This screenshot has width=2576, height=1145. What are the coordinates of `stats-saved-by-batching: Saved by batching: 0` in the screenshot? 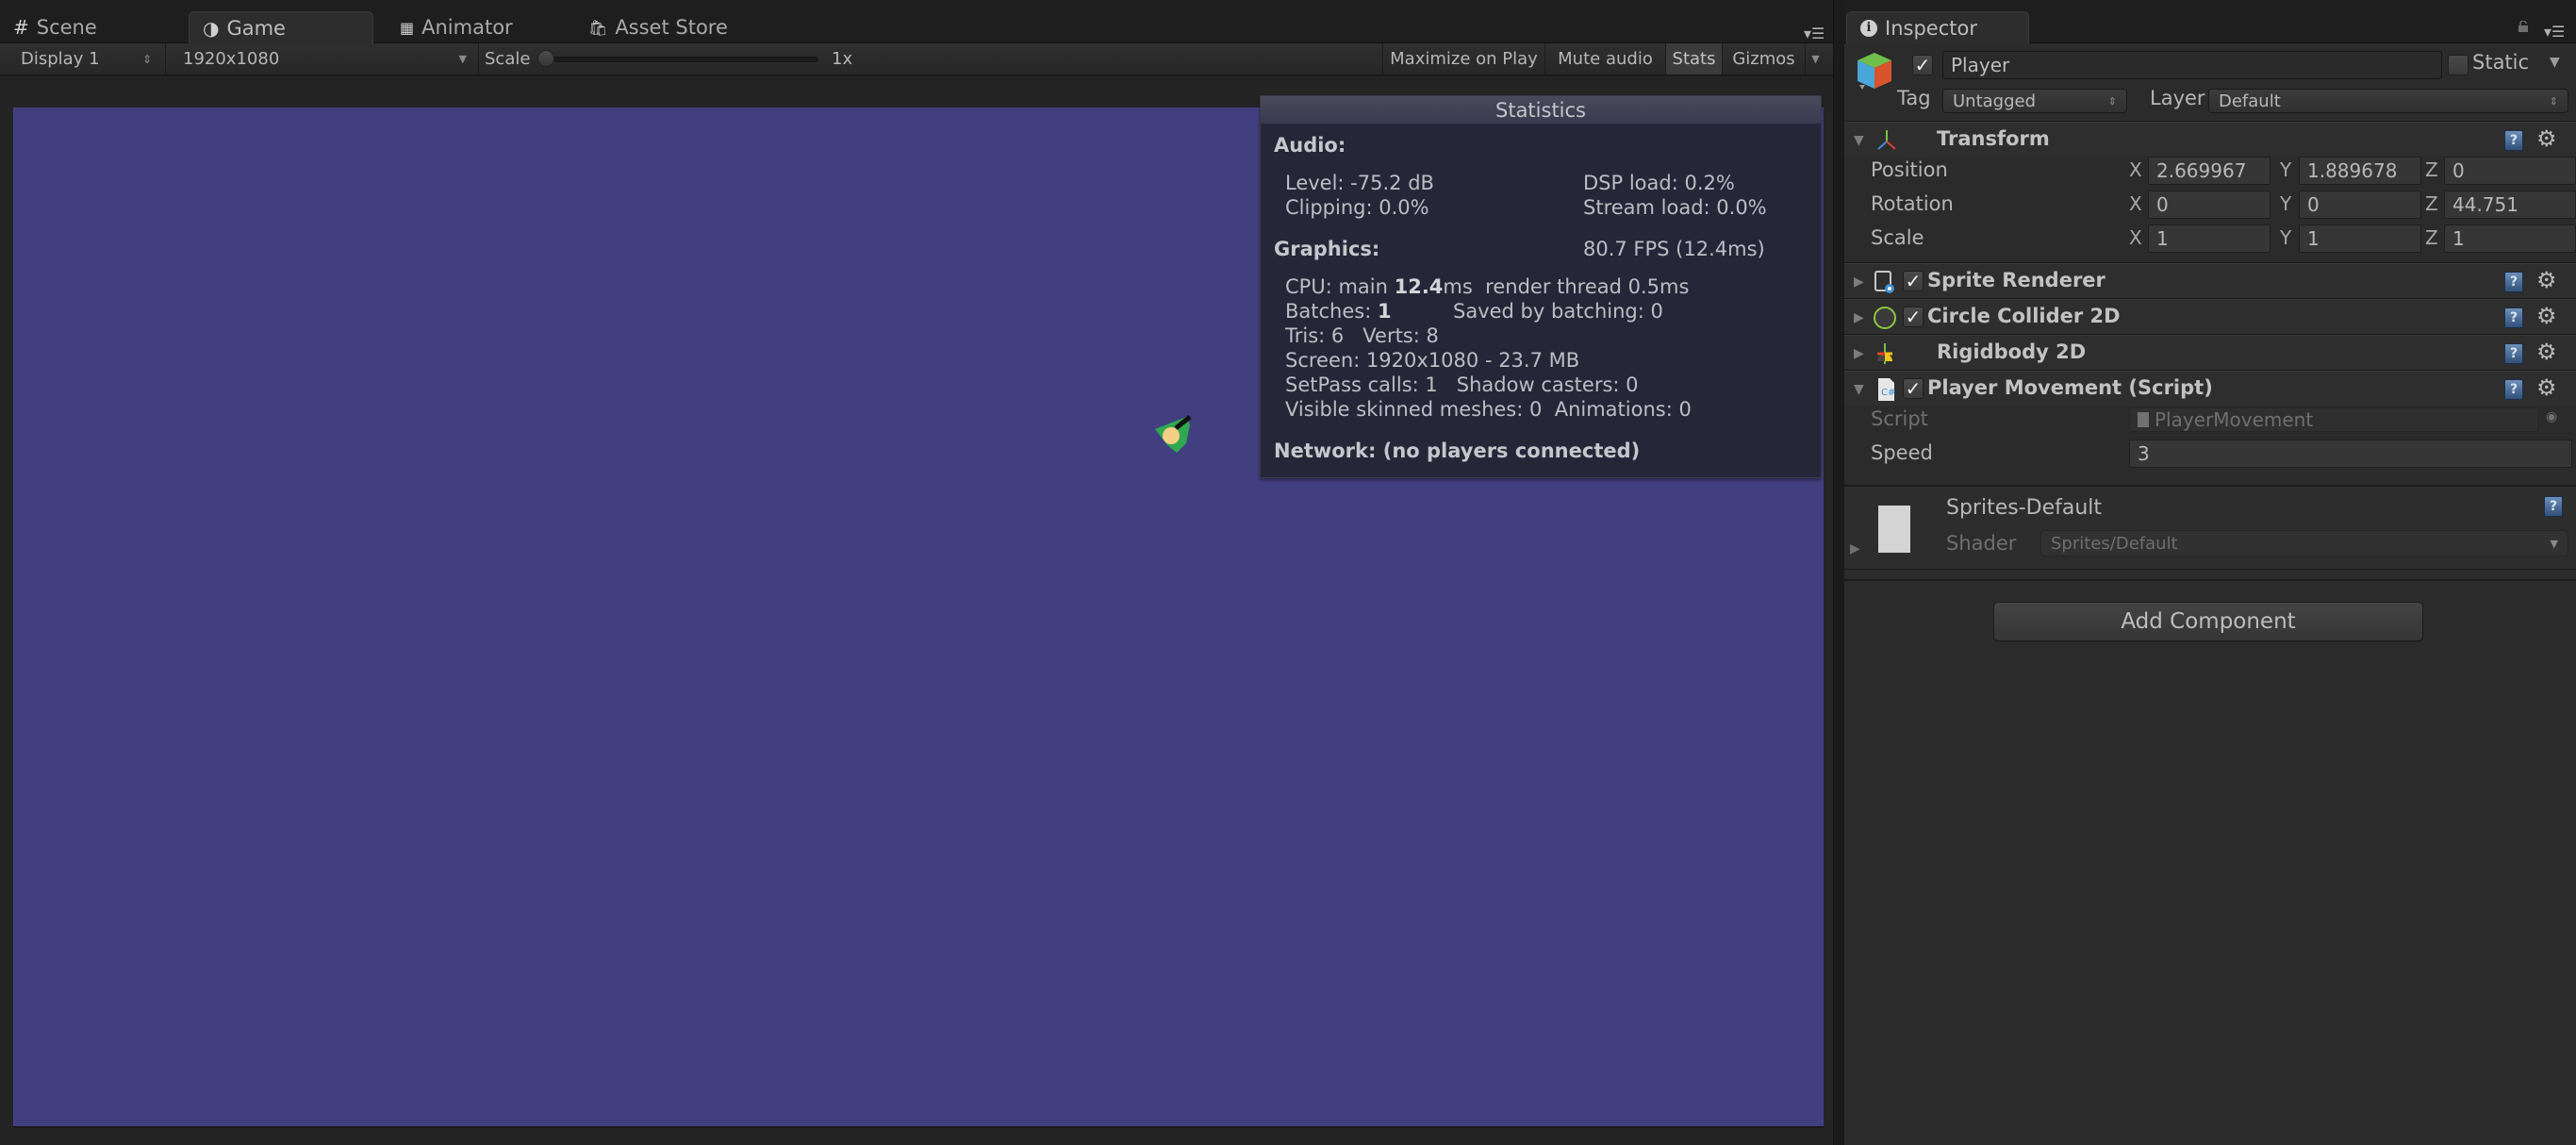 It's located at (1558, 311).